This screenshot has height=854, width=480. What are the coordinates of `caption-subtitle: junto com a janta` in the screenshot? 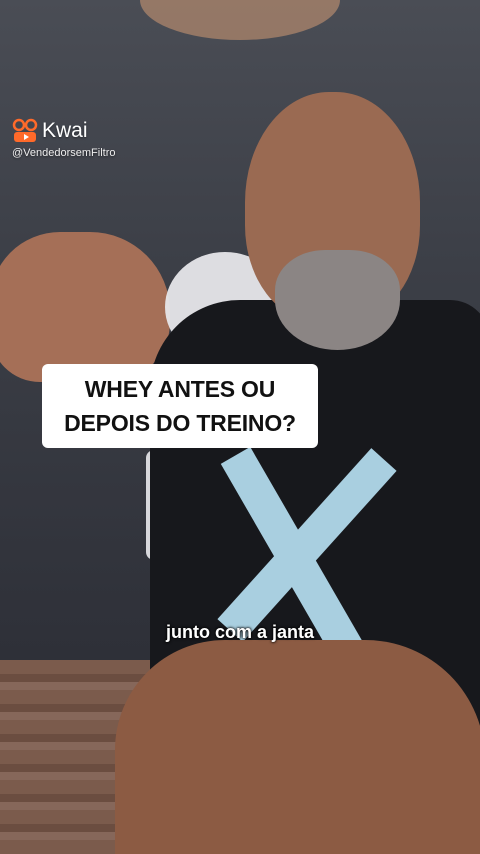 It's located at (240, 632).